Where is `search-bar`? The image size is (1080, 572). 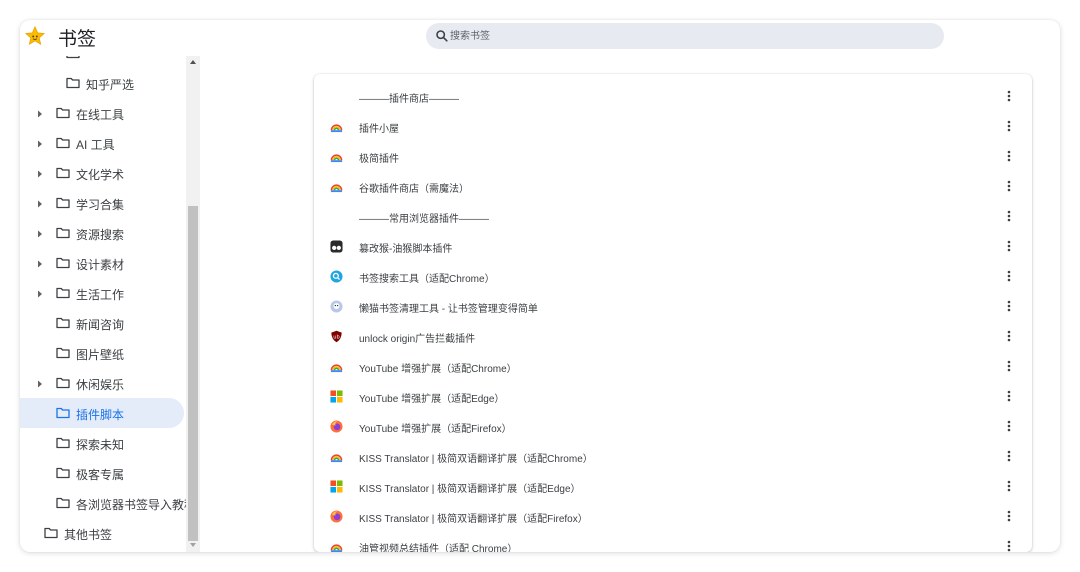
search-bar is located at coordinates (685, 36).